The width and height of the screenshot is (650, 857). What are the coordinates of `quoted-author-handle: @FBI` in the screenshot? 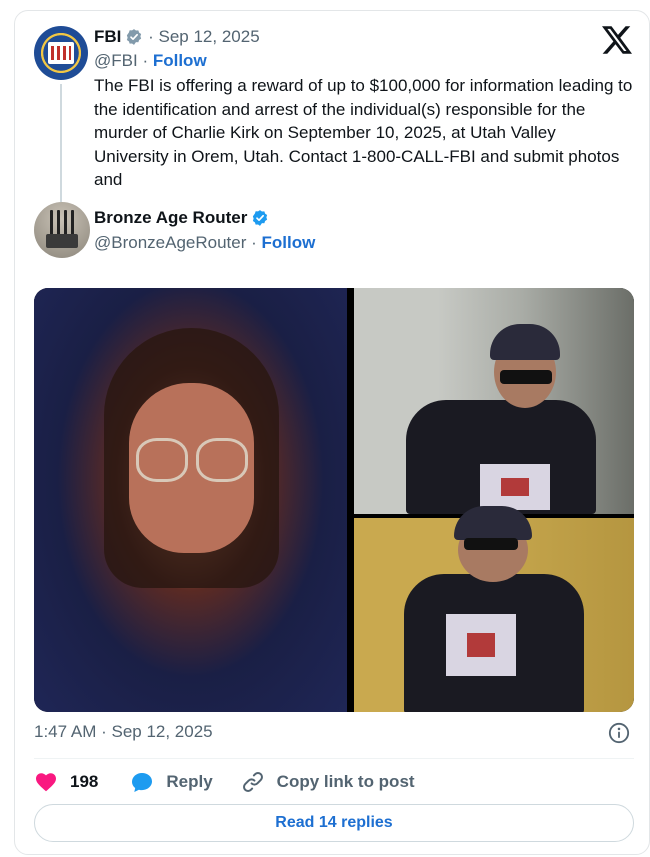 It's located at (116, 60).